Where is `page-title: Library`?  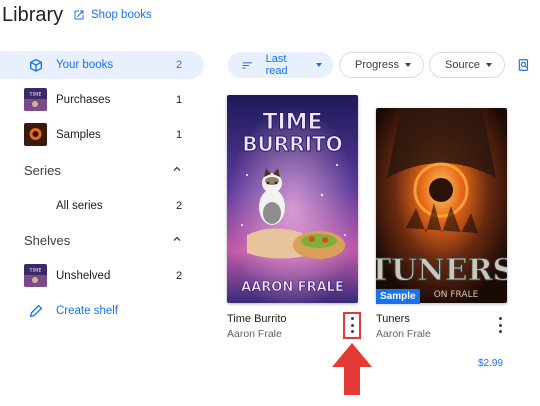 page-title: Library is located at coordinates (33, 15).